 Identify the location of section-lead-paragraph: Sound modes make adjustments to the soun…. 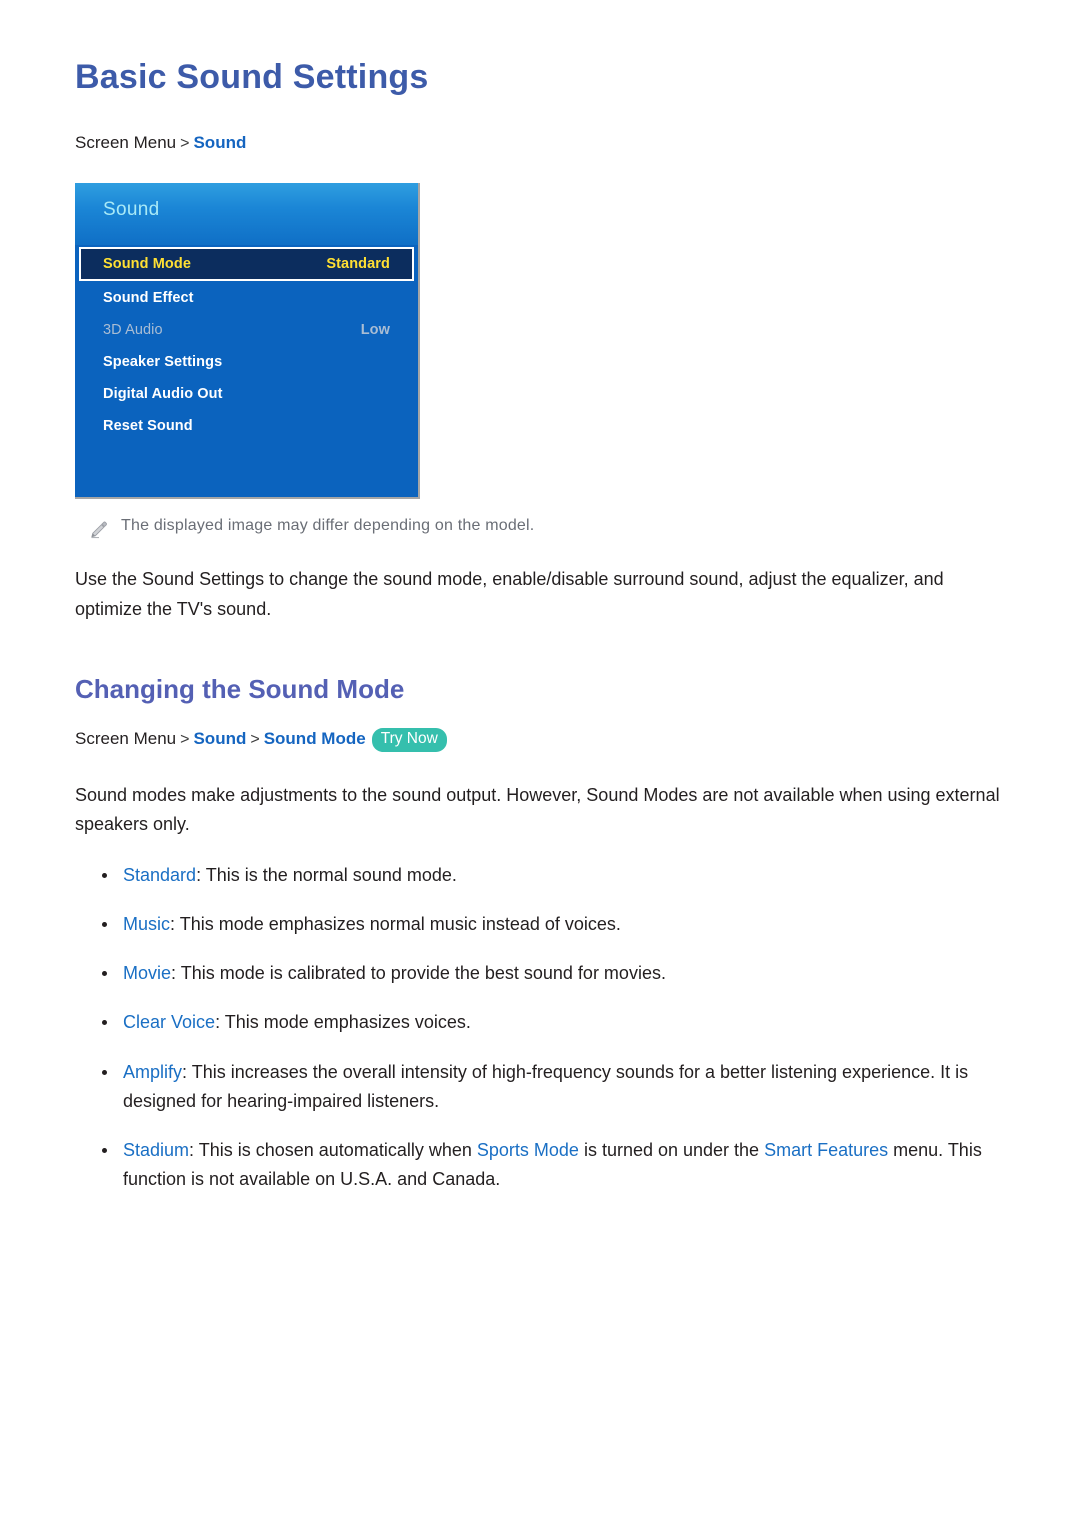
(537, 809).